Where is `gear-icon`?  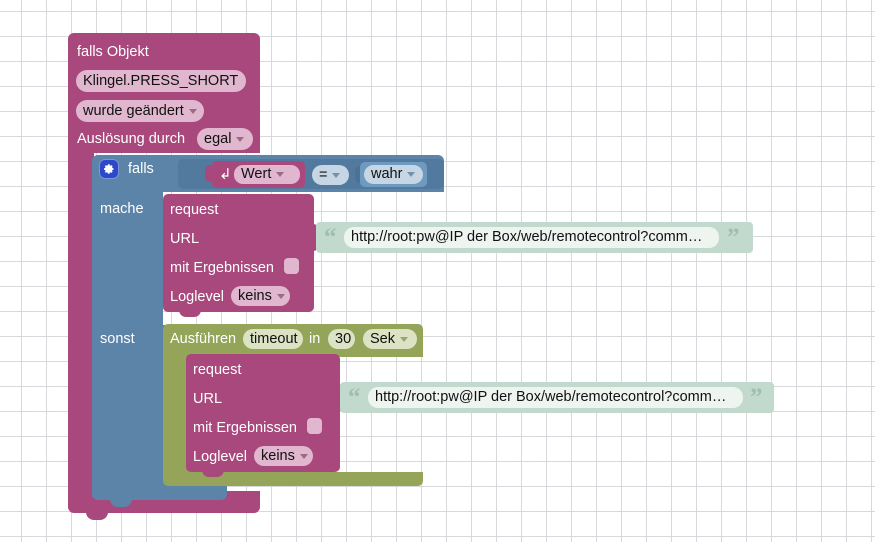 gear-icon is located at coordinates (109, 169).